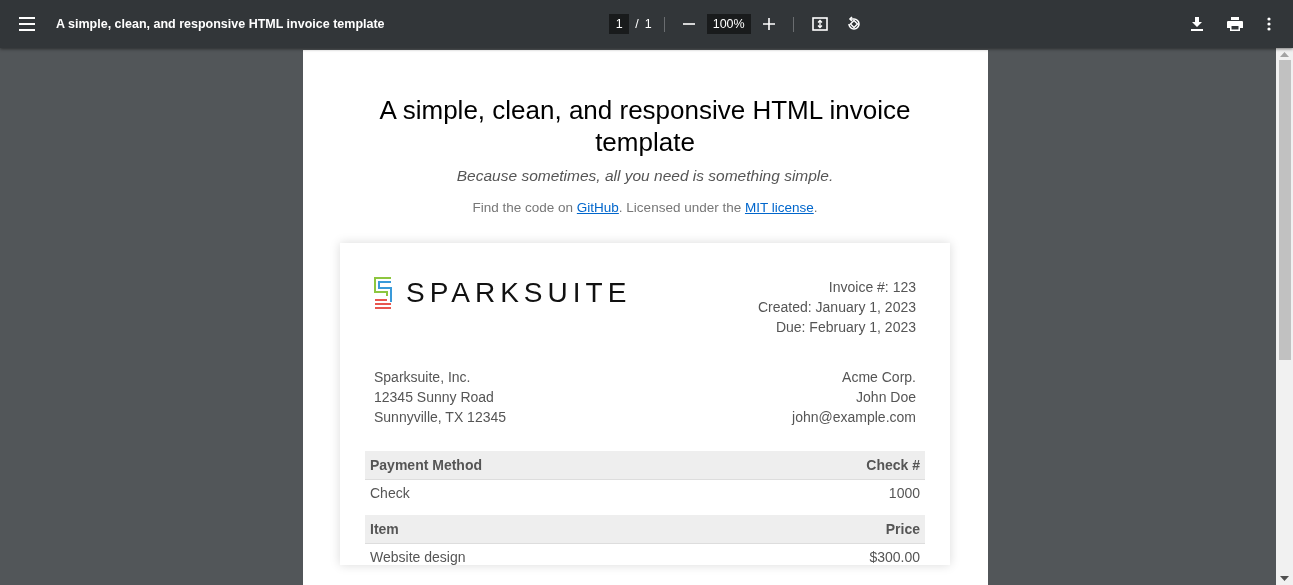  Describe the element at coordinates (423, 377) in the screenshot. I see `sender-address-line: Sparksuite, Inc.` at that location.